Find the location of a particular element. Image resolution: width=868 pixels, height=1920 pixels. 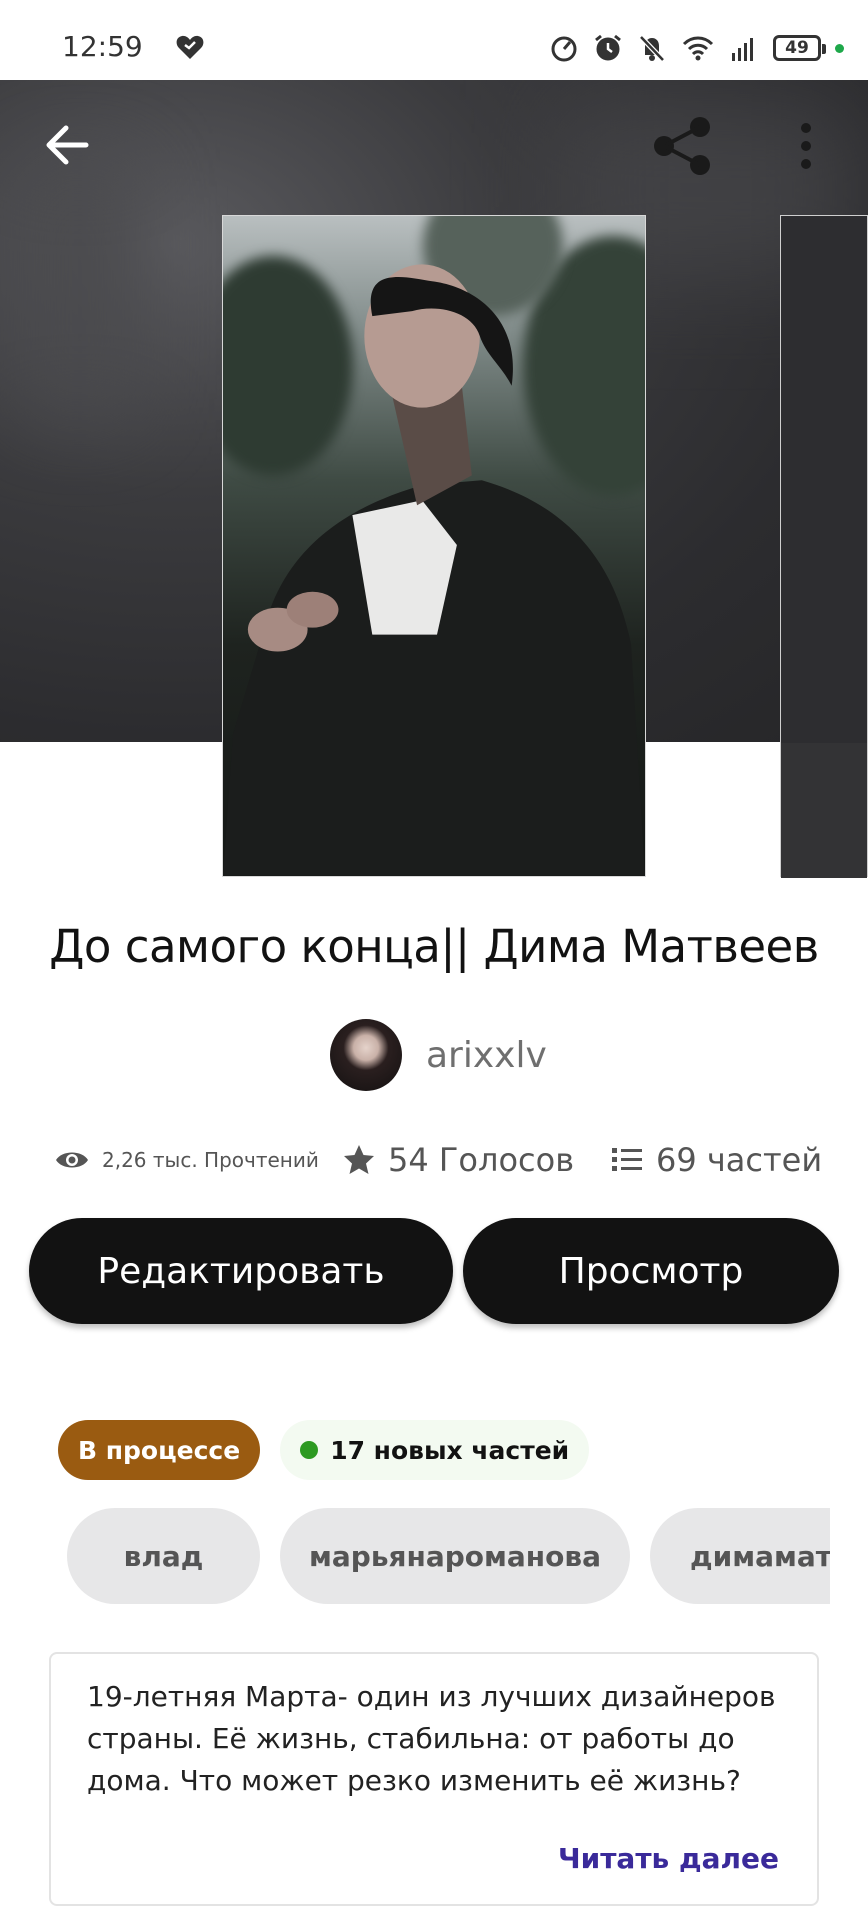

next-story-cover is located at coordinates (824, 546).